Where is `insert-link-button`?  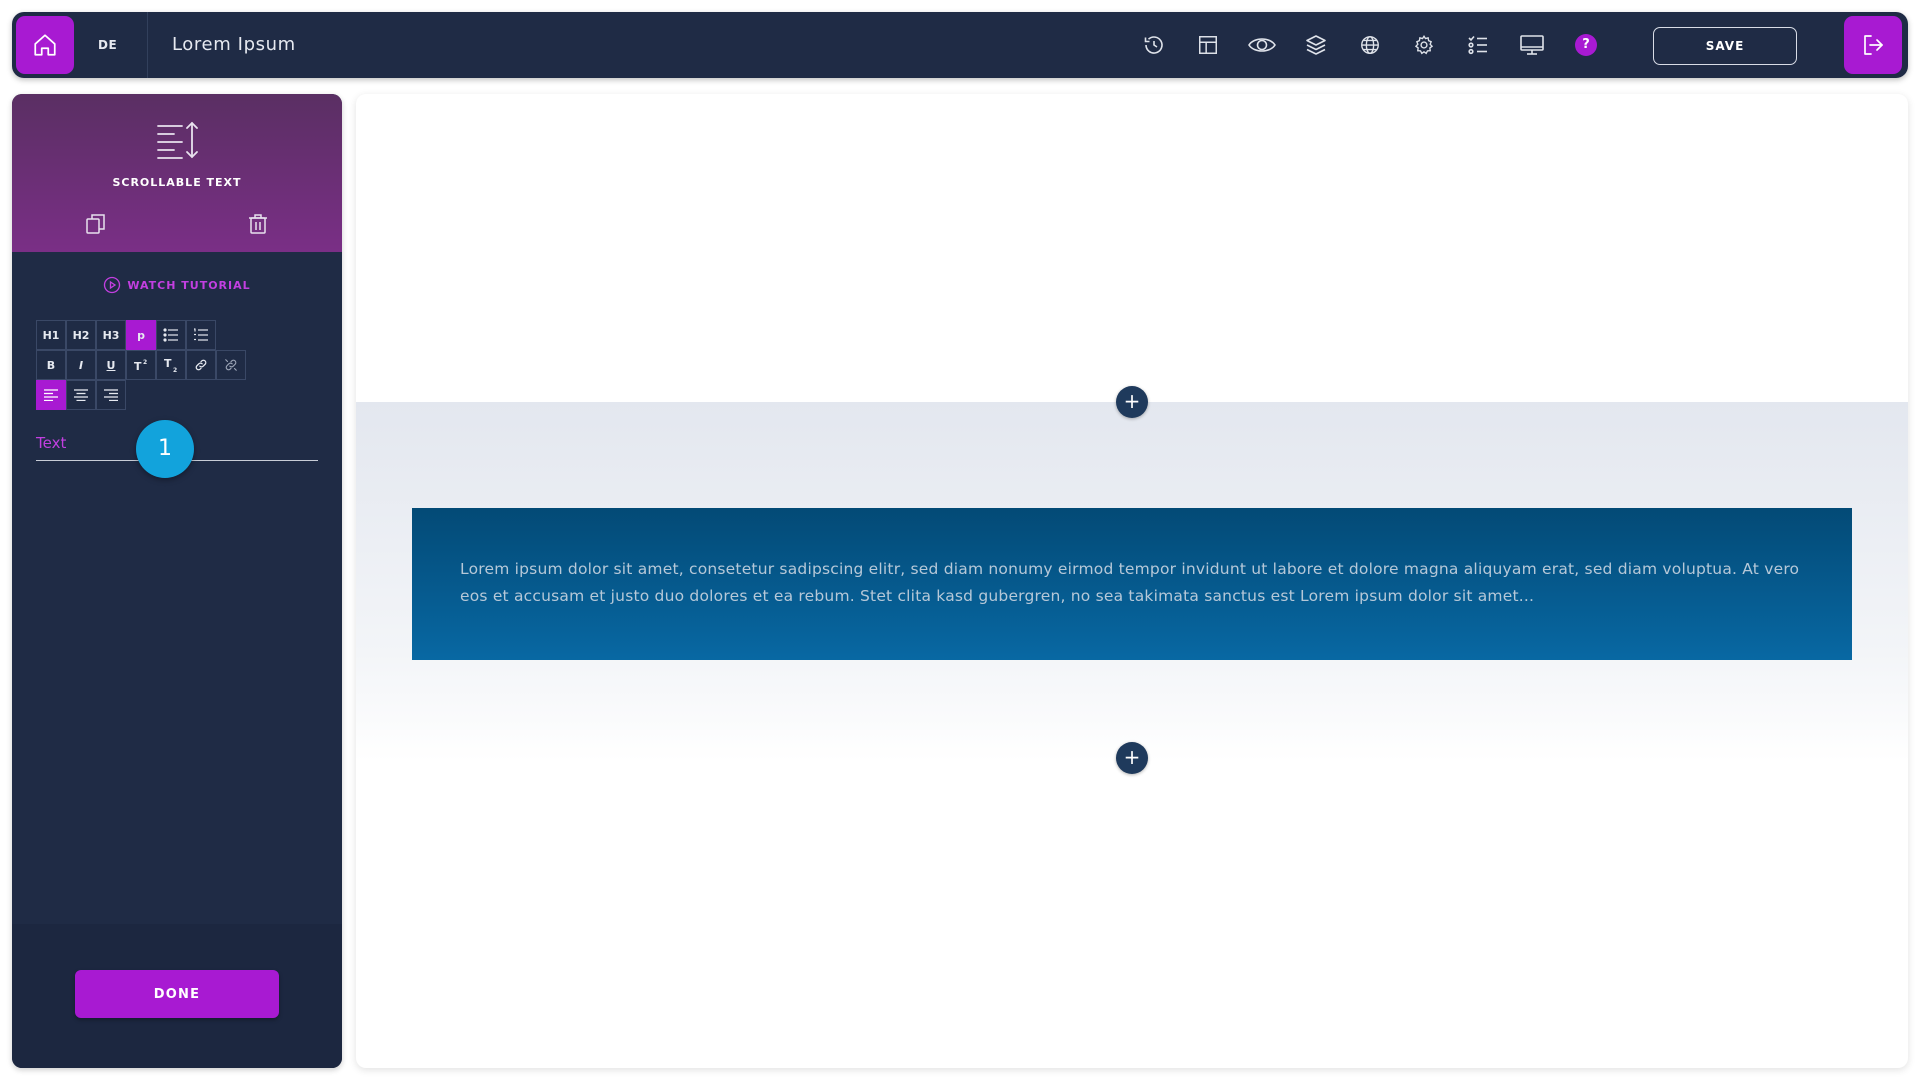 insert-link-button is located at coordinates (201, 365).